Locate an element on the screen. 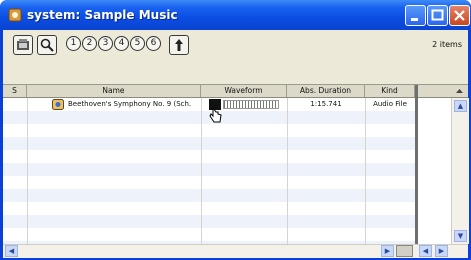 This screenshot has height=260, width=471. view-2-button: 2 is located at coordinates (89, 43).